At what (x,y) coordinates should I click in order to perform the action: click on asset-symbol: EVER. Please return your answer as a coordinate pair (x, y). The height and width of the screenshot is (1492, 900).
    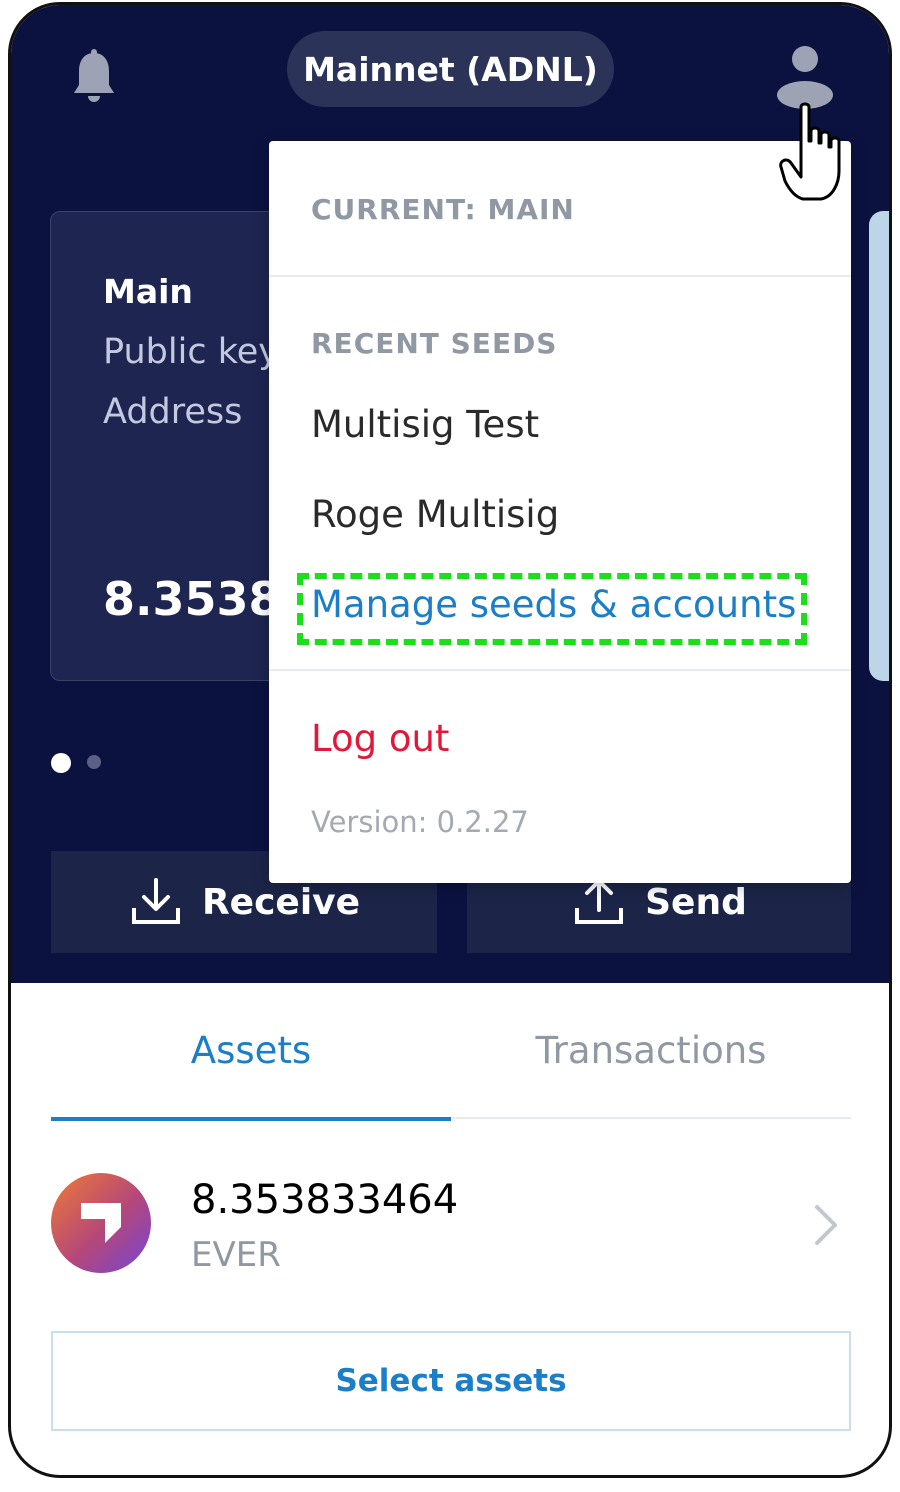
    Looking at the image, I should click on (236, 1255).